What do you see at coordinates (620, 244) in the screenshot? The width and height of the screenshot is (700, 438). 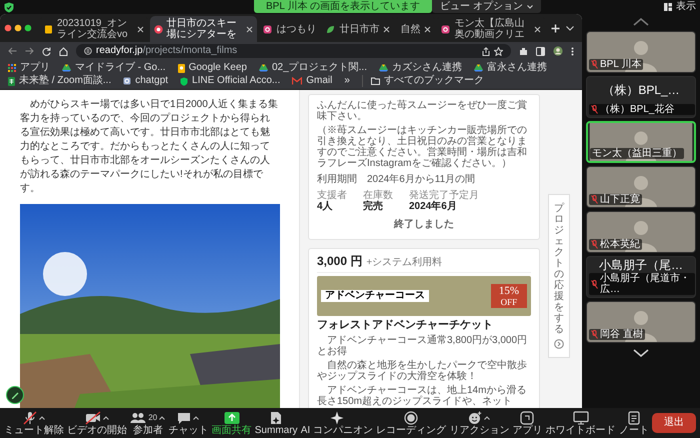 I see `participant-name: 松本英紀` at bounding box center [620, 244].